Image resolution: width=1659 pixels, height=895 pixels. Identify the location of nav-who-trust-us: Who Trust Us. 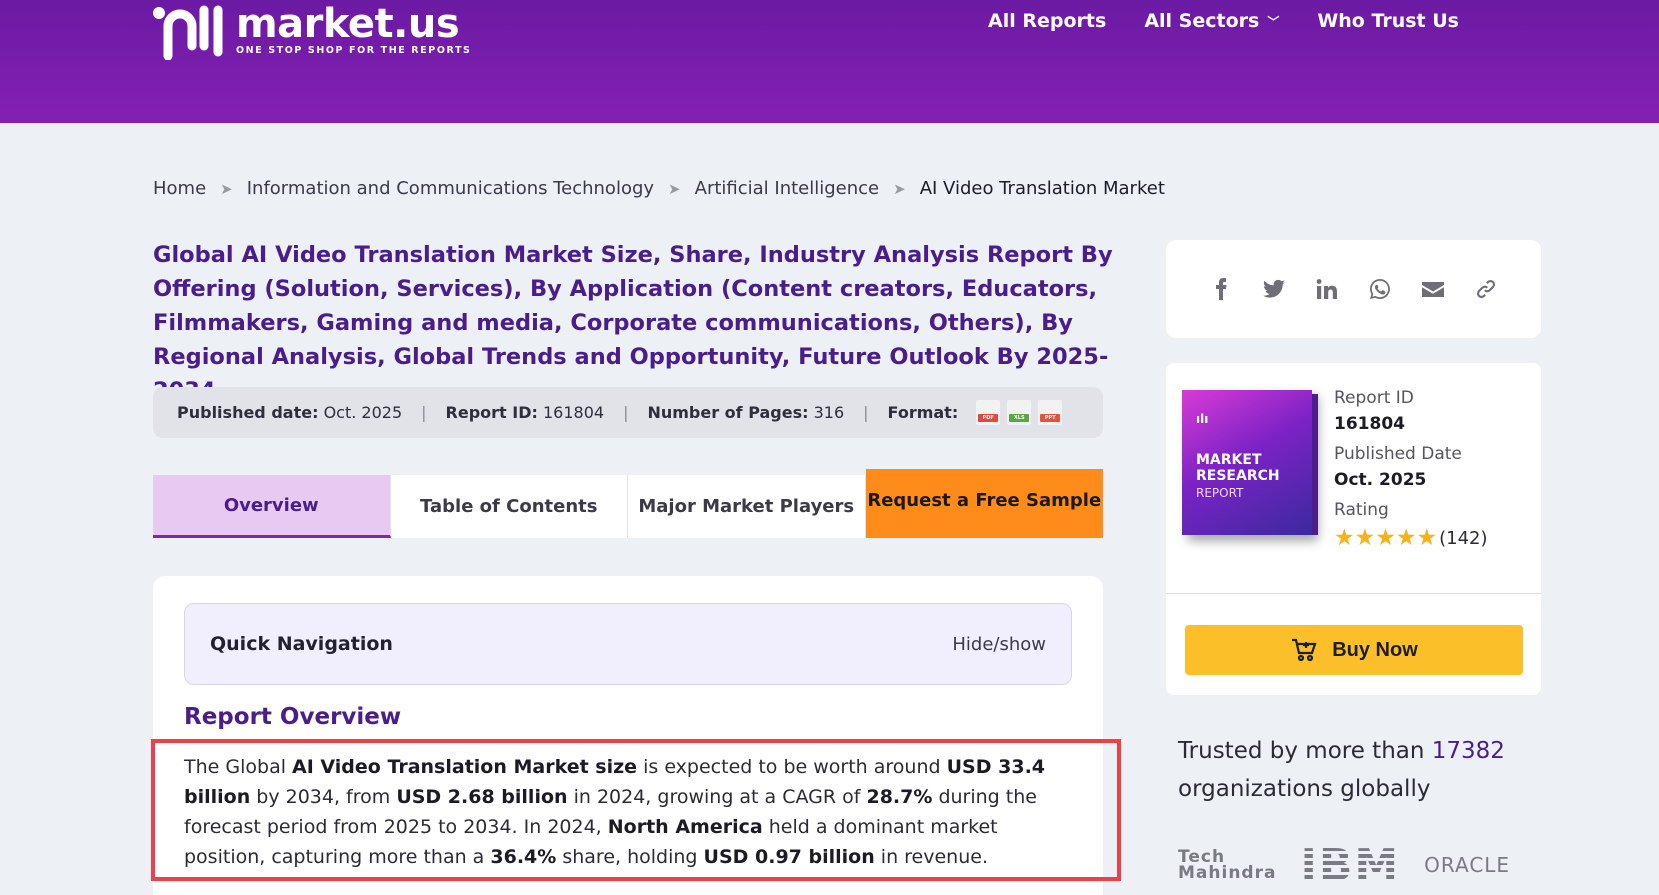
(1388, 21).